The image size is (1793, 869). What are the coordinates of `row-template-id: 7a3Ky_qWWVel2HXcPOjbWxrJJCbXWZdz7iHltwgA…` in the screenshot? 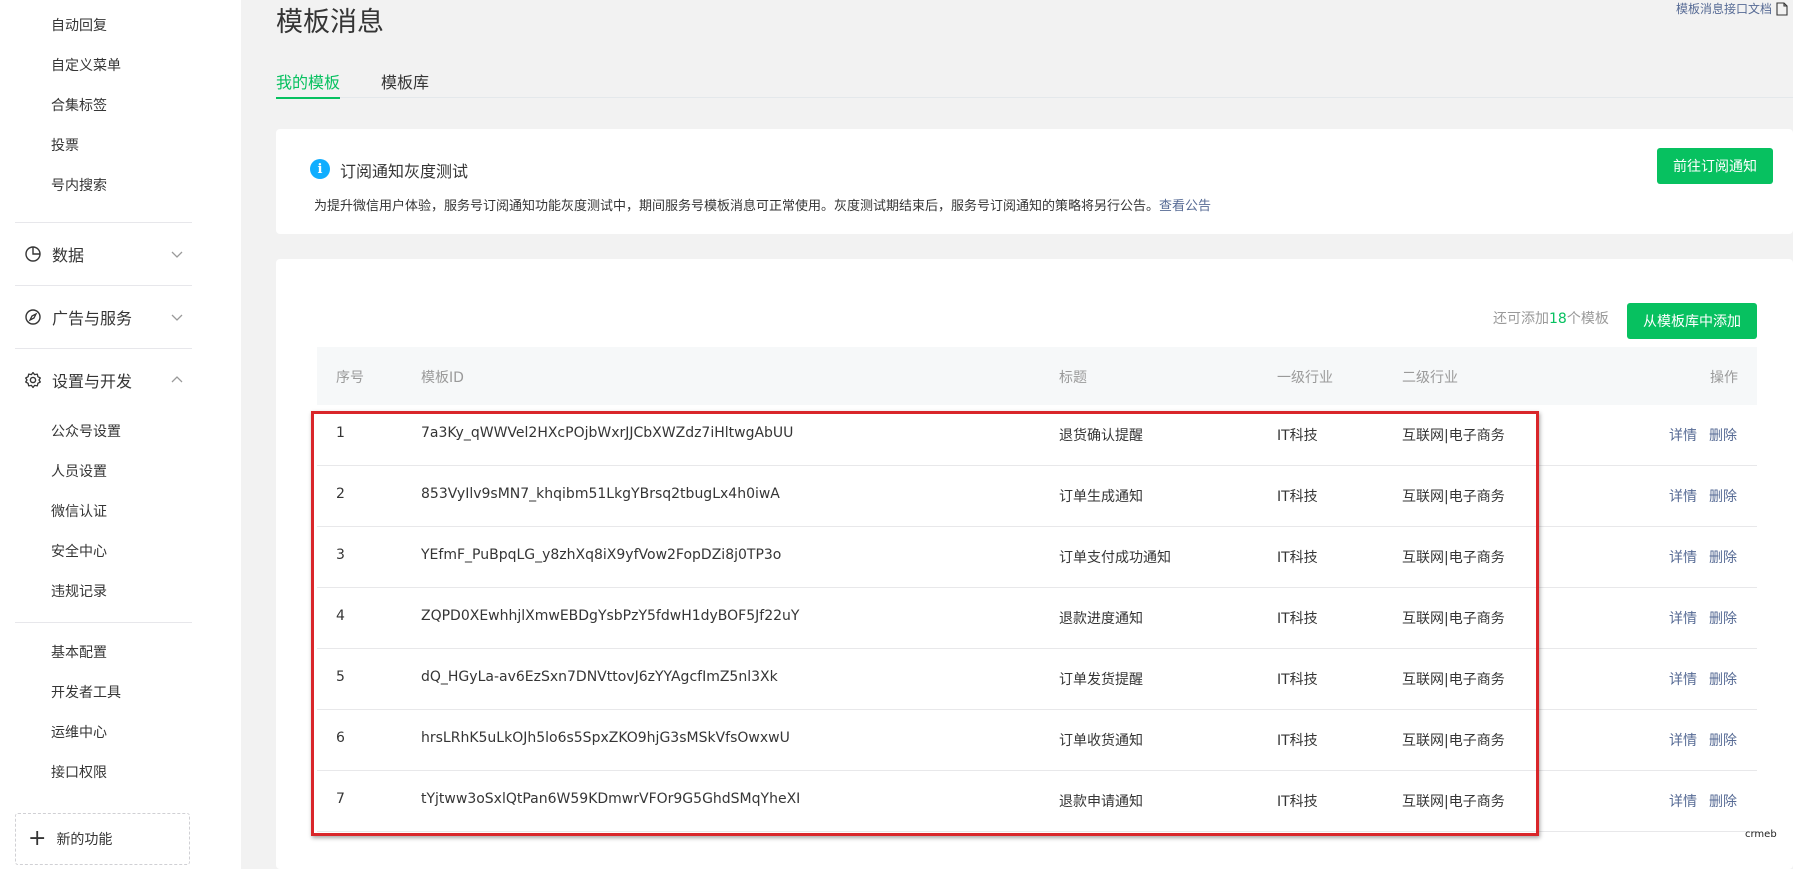 It's located at (607, 433).